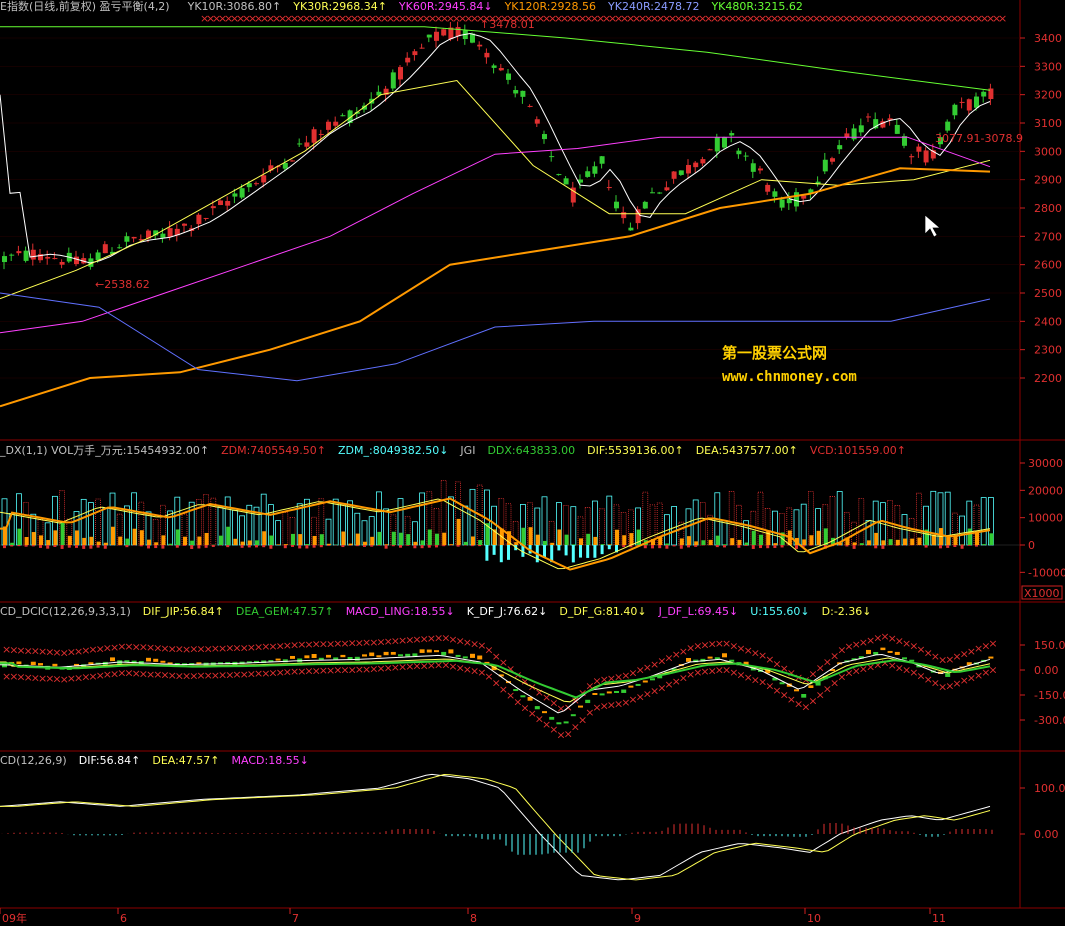  Describe the element at coordinates (1049, 645) in the screenshot. I see `dcic-tick-0: 150.0` at that location.